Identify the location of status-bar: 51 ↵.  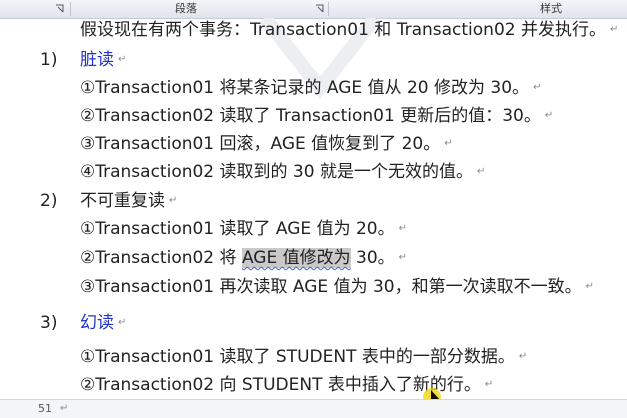
(313, 408).